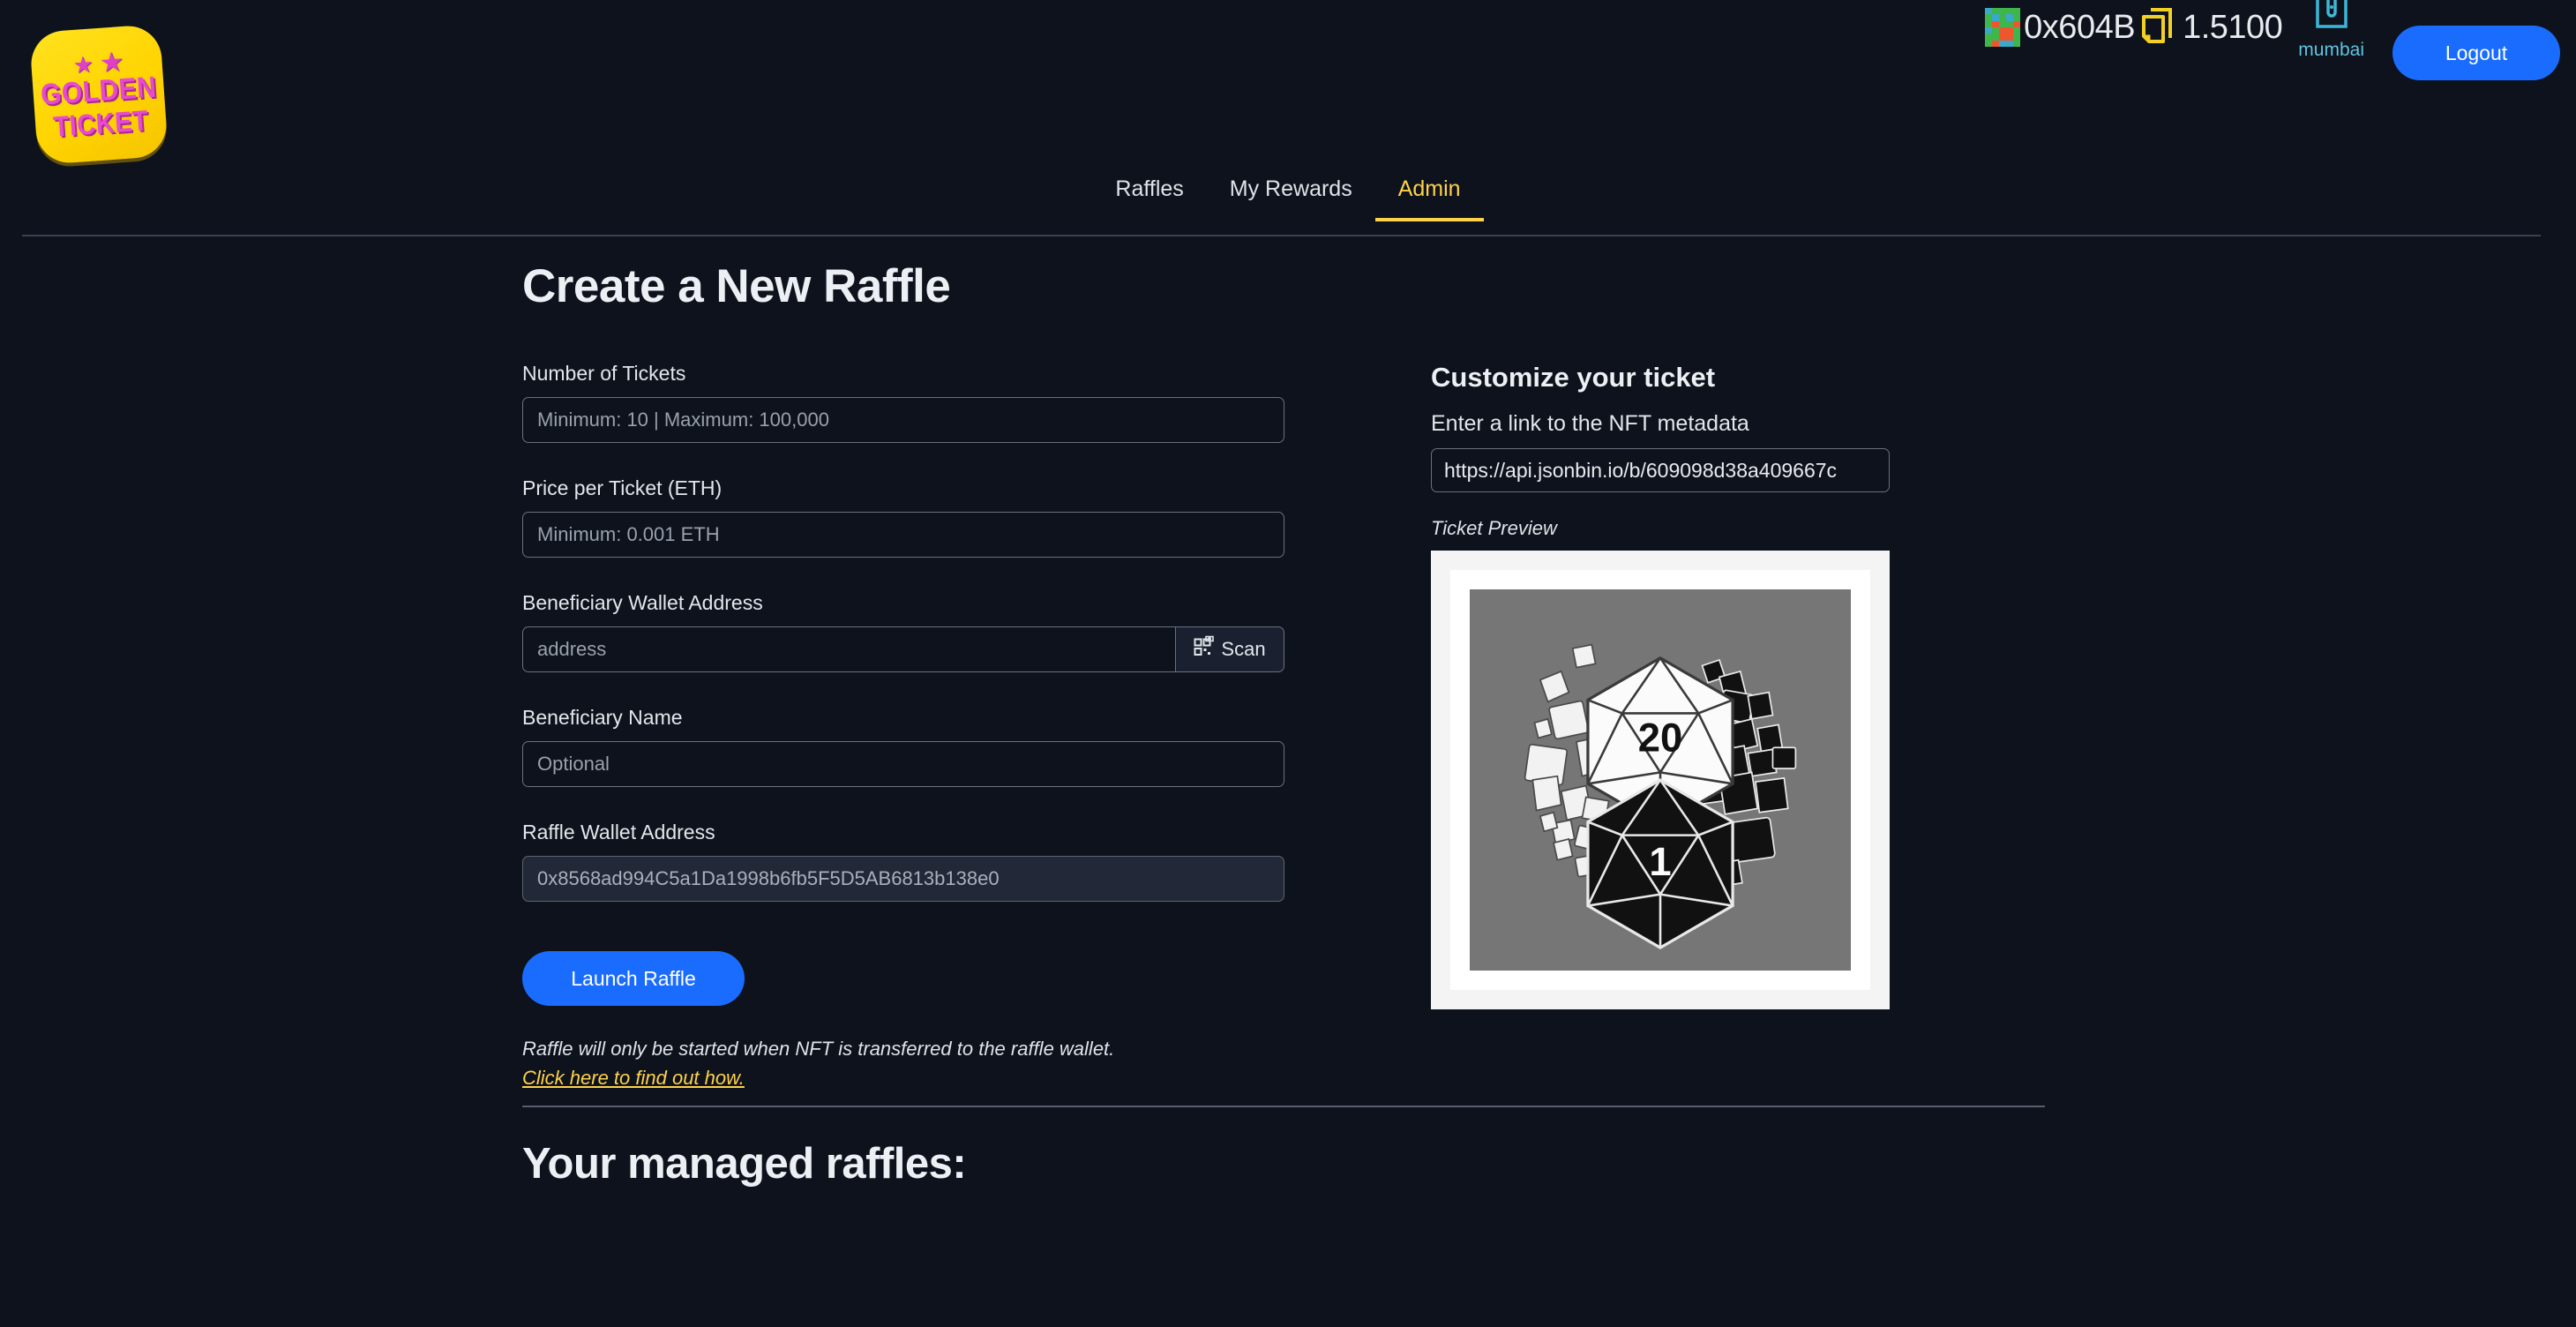 This screenshot has height=1327, width=2576. What do you see at coordinates (1660, 470) in the screenshot?
I see `nft-metadata-input` at bounding box center [1660, 470].